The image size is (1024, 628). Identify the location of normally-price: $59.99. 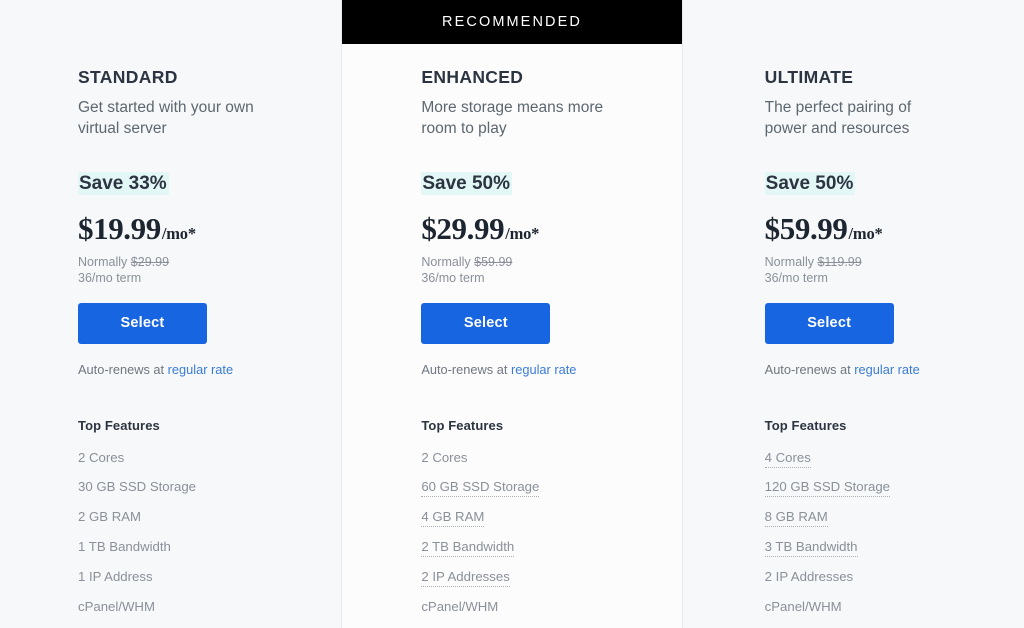
(493, 261).